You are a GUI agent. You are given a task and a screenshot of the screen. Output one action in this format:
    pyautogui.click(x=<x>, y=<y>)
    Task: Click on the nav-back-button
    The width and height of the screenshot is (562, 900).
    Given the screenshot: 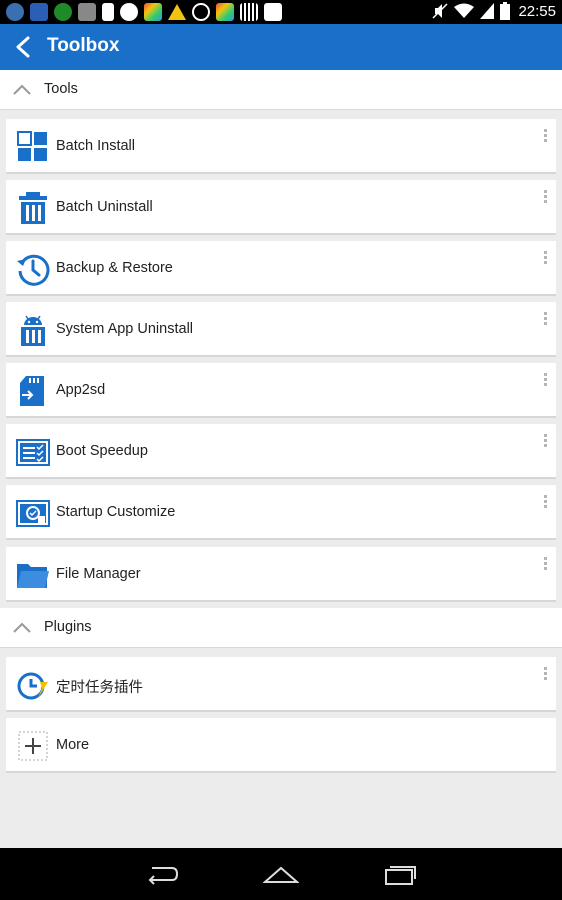 What is the action you would take?
    pyautogui.click(x=162, y=874)
    